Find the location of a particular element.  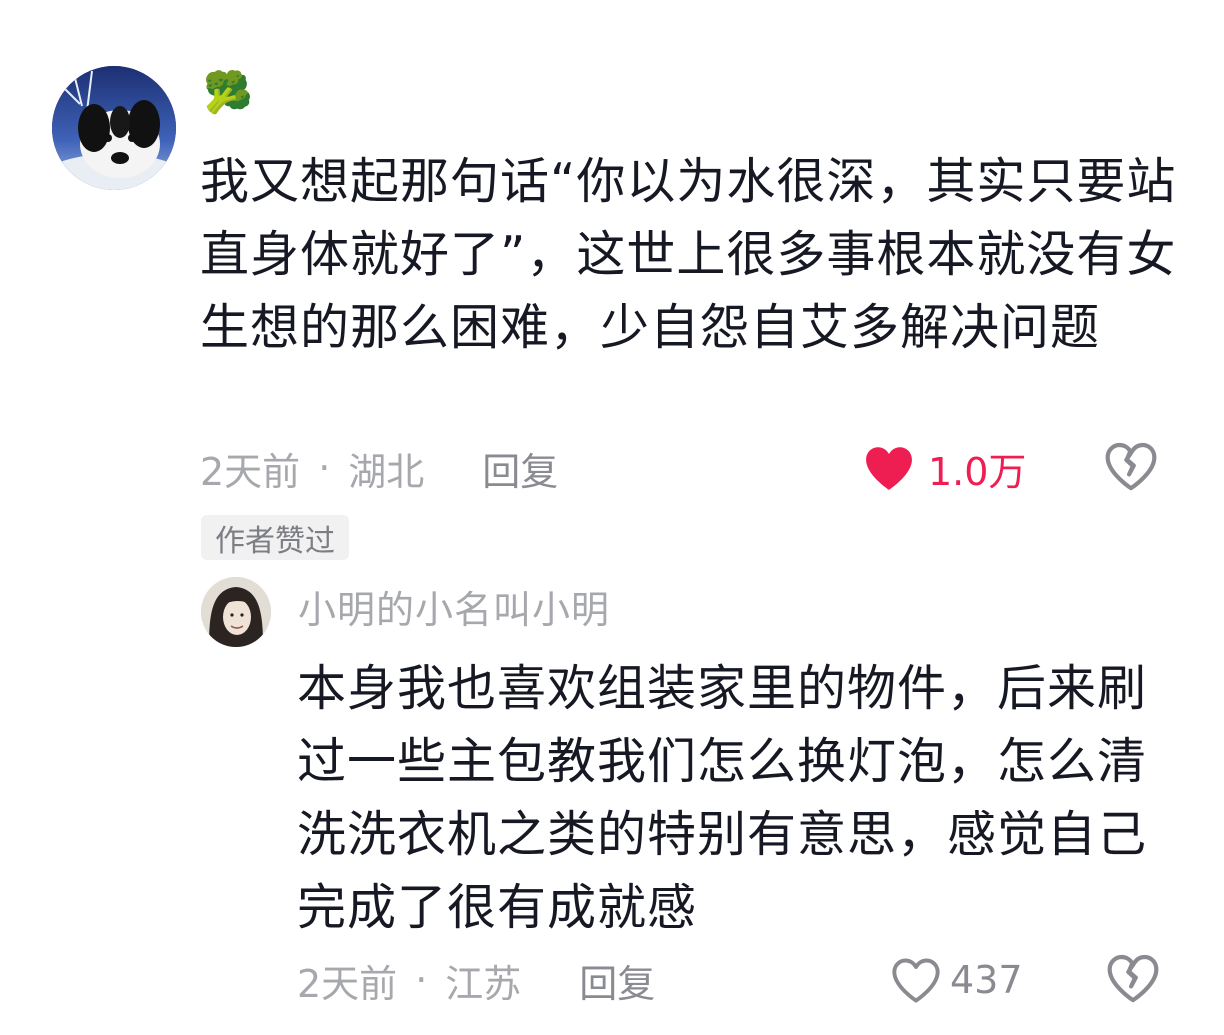

author-liked-badge: 作者赞过 is located at coordinates (275, 537).